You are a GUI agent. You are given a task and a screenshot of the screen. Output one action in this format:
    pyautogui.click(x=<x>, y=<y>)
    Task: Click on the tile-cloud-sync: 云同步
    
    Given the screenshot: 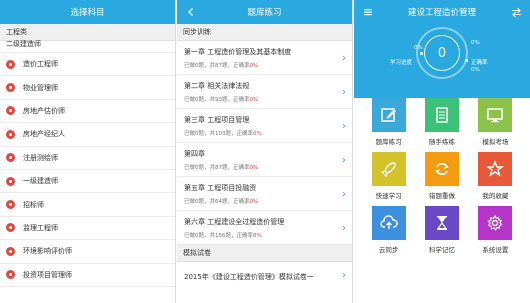 What is the action you would take?
    pyautogui.click(x=389, y=230)
    